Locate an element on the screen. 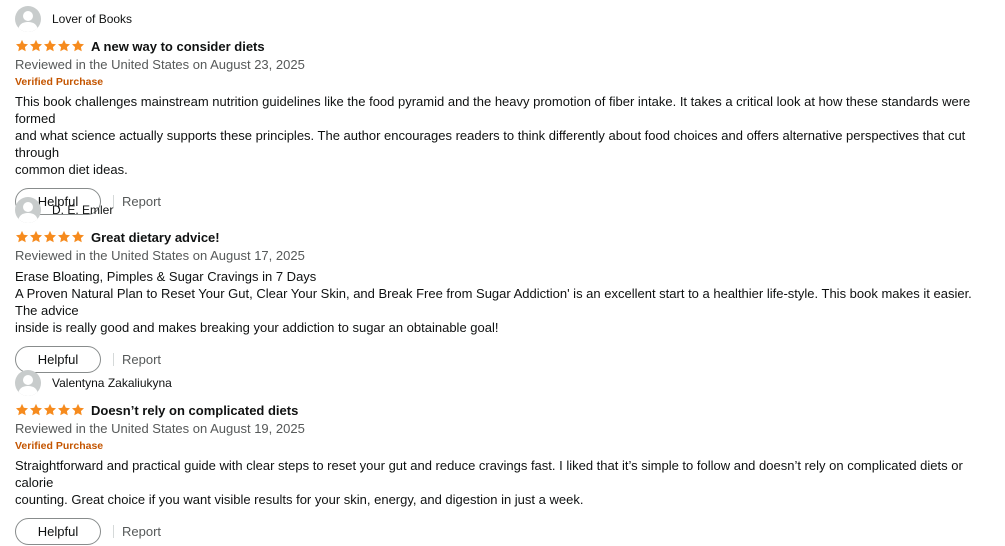 Image resolution: width=1005 pixels, height=546 pixels. review-title: Great dietary advice! is located at coordinates (155, 237).